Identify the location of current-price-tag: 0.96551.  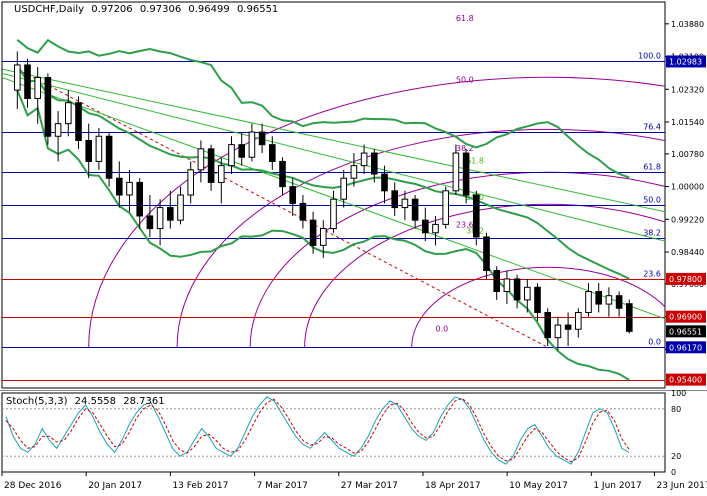
(685, 331).